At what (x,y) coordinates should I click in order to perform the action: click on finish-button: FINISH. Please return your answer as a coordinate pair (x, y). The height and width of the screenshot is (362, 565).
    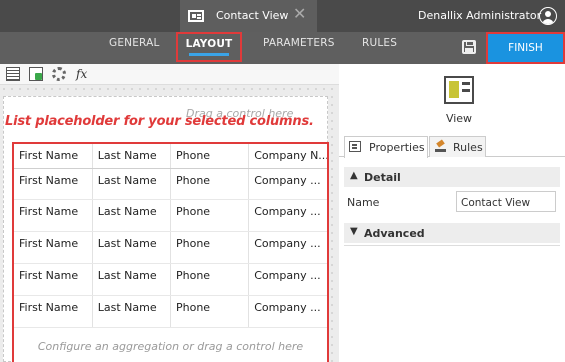
    Looking at the image, I should click on (525, 48).